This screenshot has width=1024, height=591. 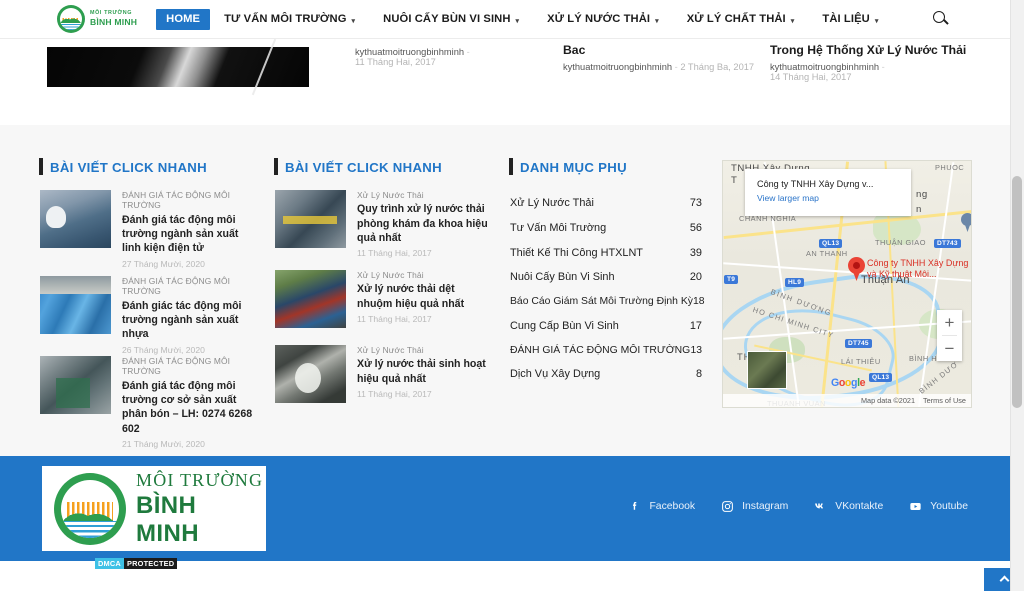 What do you see at coordinates (888, 400) in the screenshot?
I see `map-data-attribution: Map data ©2021` at bounding box center [888, 400].